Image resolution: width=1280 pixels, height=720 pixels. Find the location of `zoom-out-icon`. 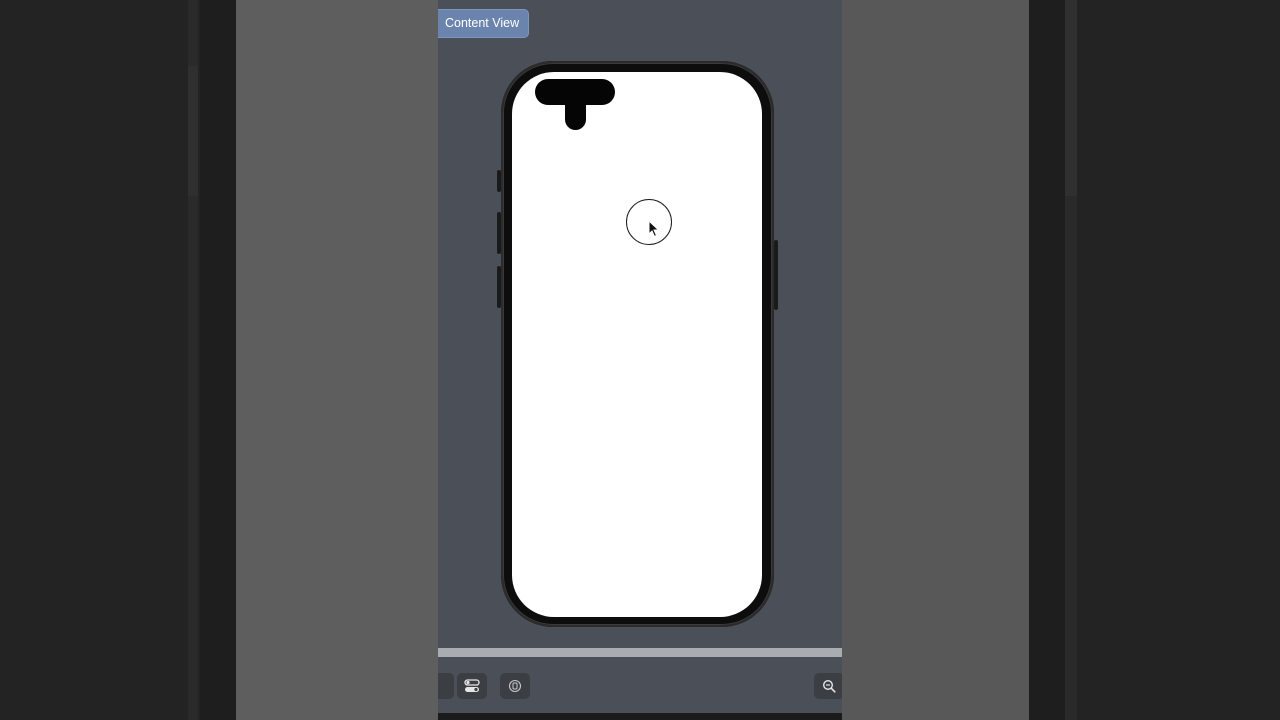

zoom-out-icon is located at coordinates (829, 686).